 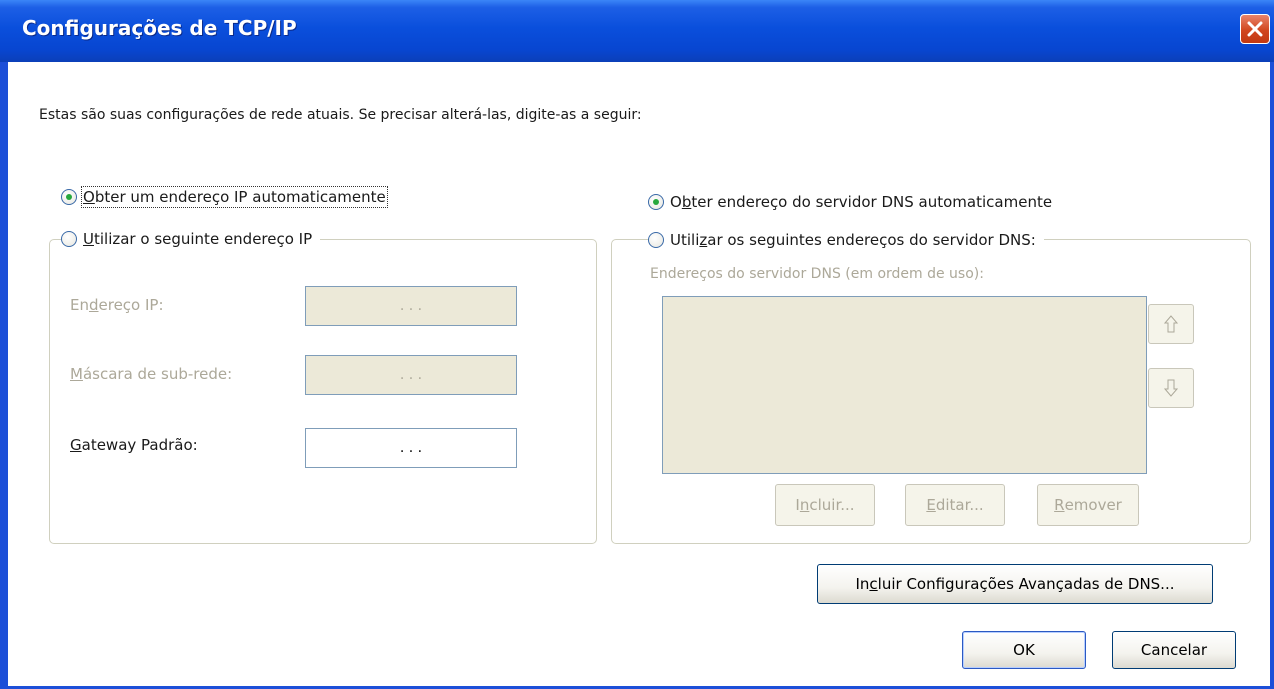 I want to click on subnet-mask-input: . . ., so click(x=411, y=375).